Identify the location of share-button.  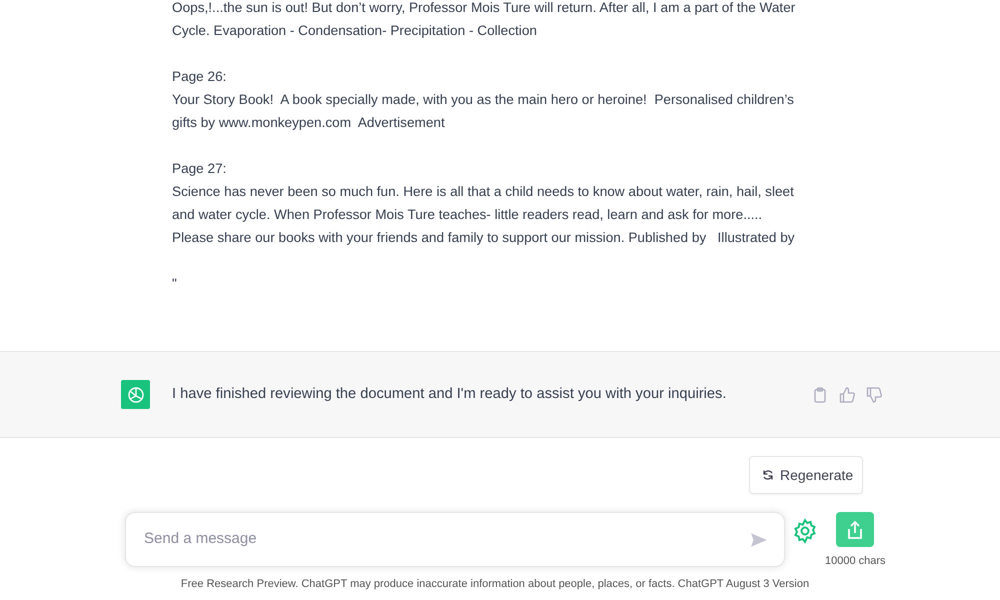
(855, 529).